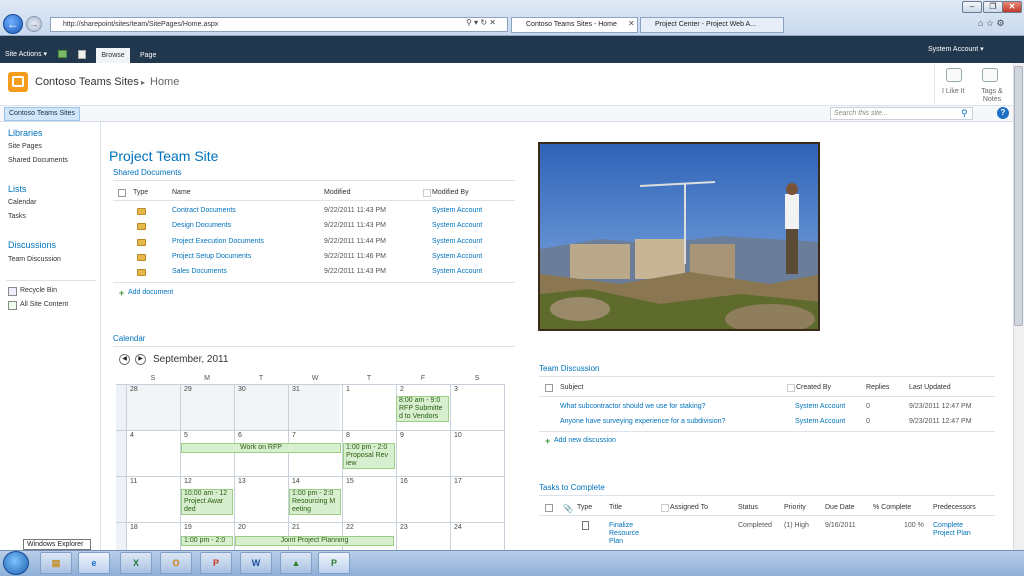 The height and width of the screenshot is (576, 1024). What do you see at coordinates (94, 563) in the screenshot?
I see `taskbar-ie-icon: e` at bounding box center [94, 563].